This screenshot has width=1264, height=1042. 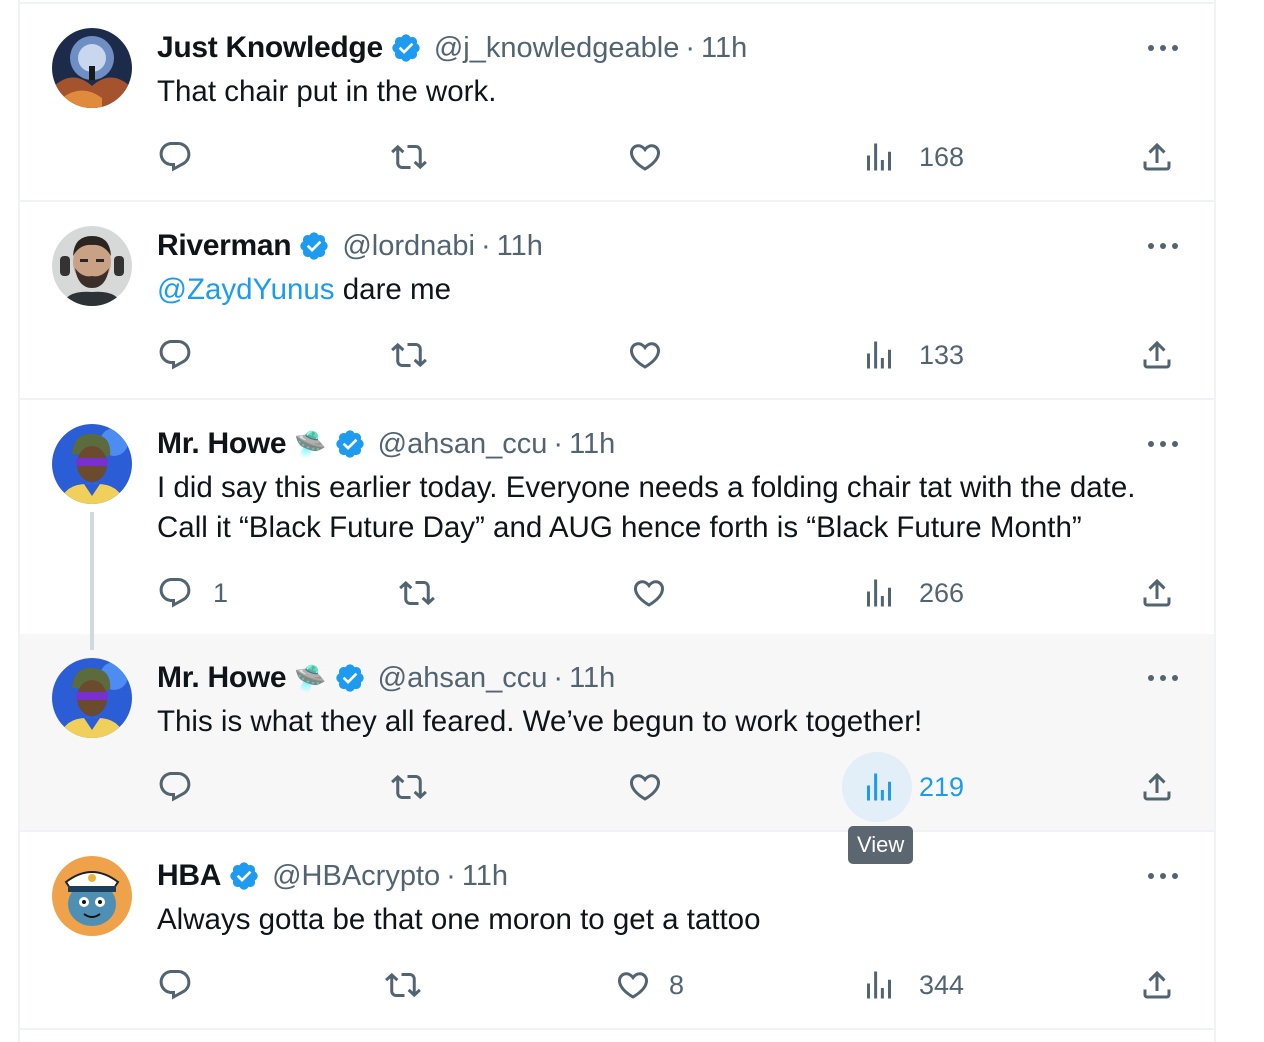 I want to click on views-tooltip: View, so click(x=881, y=845).